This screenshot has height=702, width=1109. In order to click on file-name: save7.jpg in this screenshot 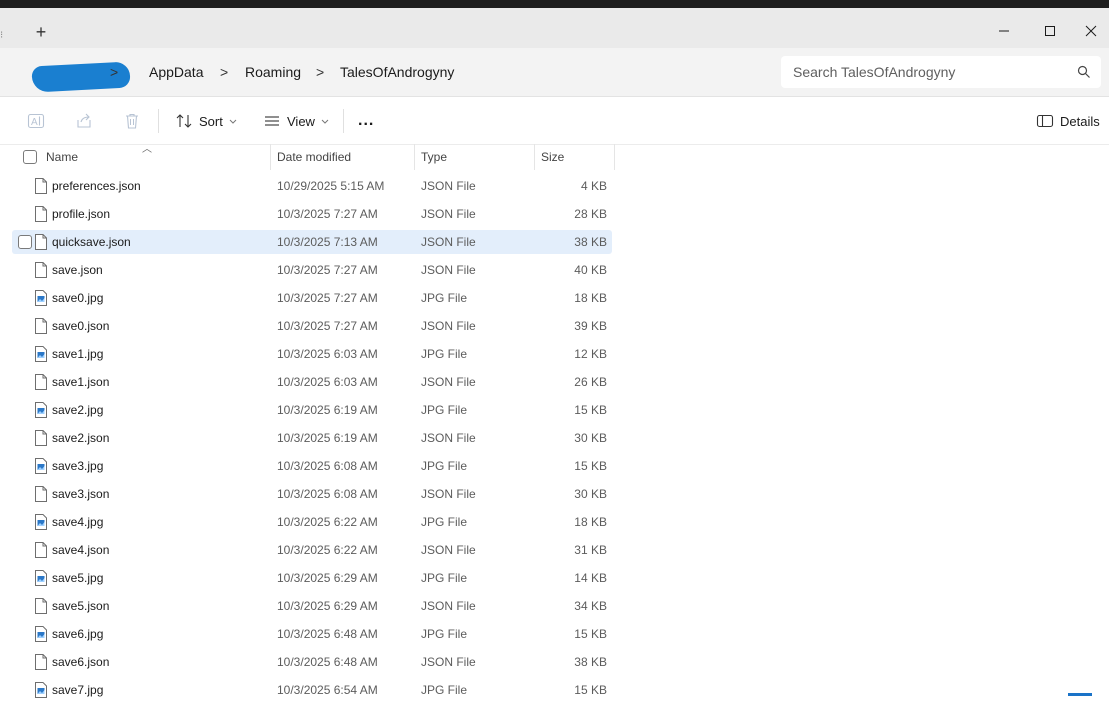, I will do `click(77, 690)`.